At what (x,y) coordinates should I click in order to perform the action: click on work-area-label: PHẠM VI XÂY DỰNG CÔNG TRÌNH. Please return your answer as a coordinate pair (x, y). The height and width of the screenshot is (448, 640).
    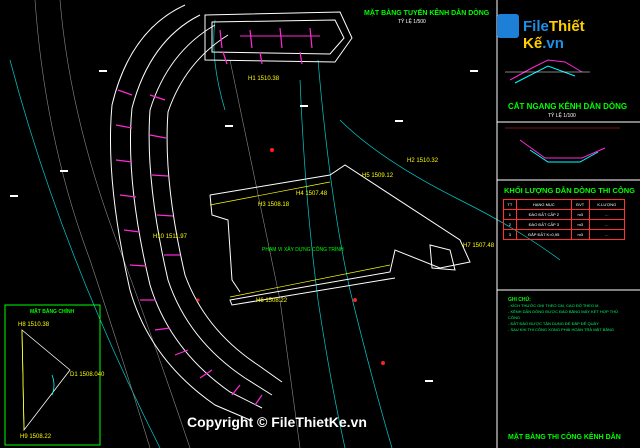
    Looking at the image, I should click on (303, 250).